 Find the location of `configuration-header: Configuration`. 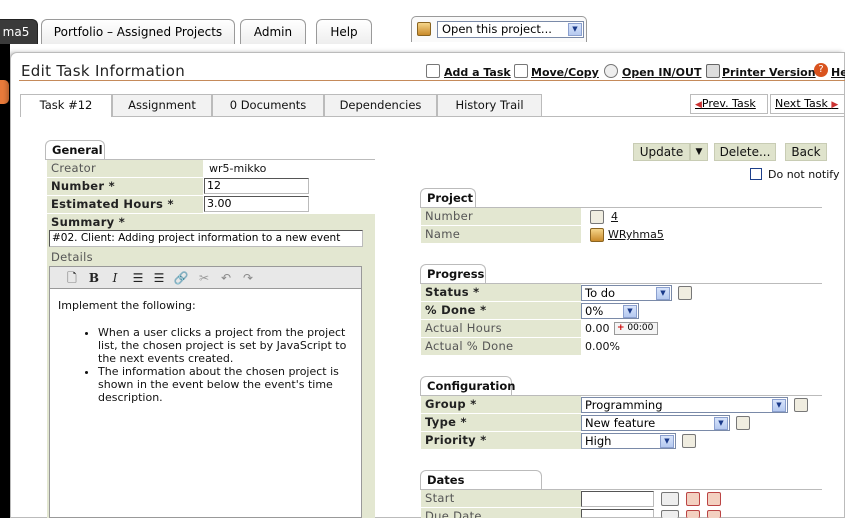

configuration-header: Configuration is located at coordinates (467, 385).